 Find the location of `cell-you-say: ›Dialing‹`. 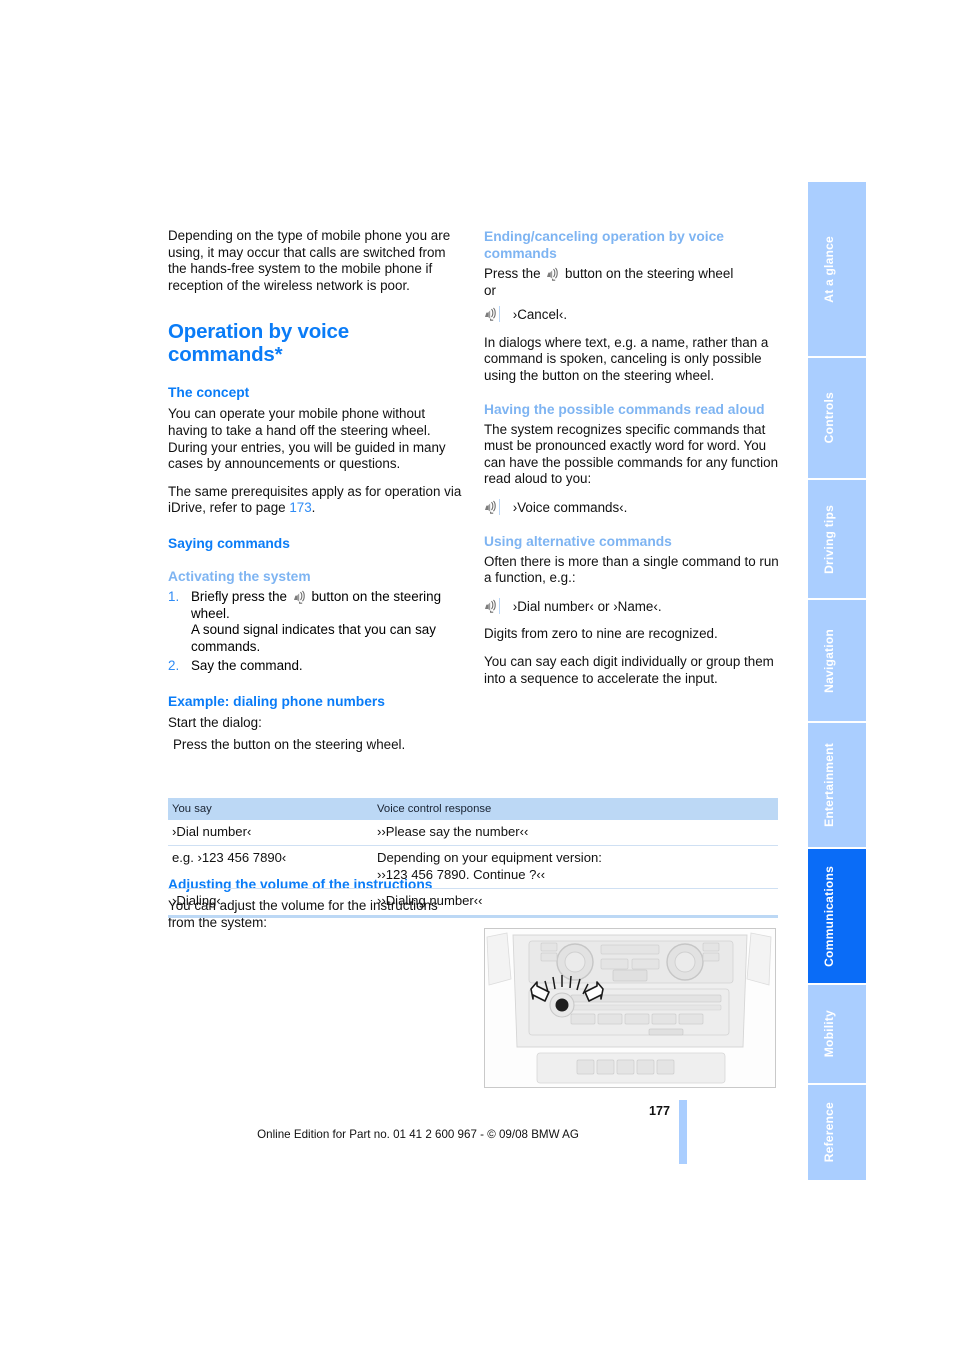

cell-you-say: ›Dialing‹ is located at coordinates (270, 903).